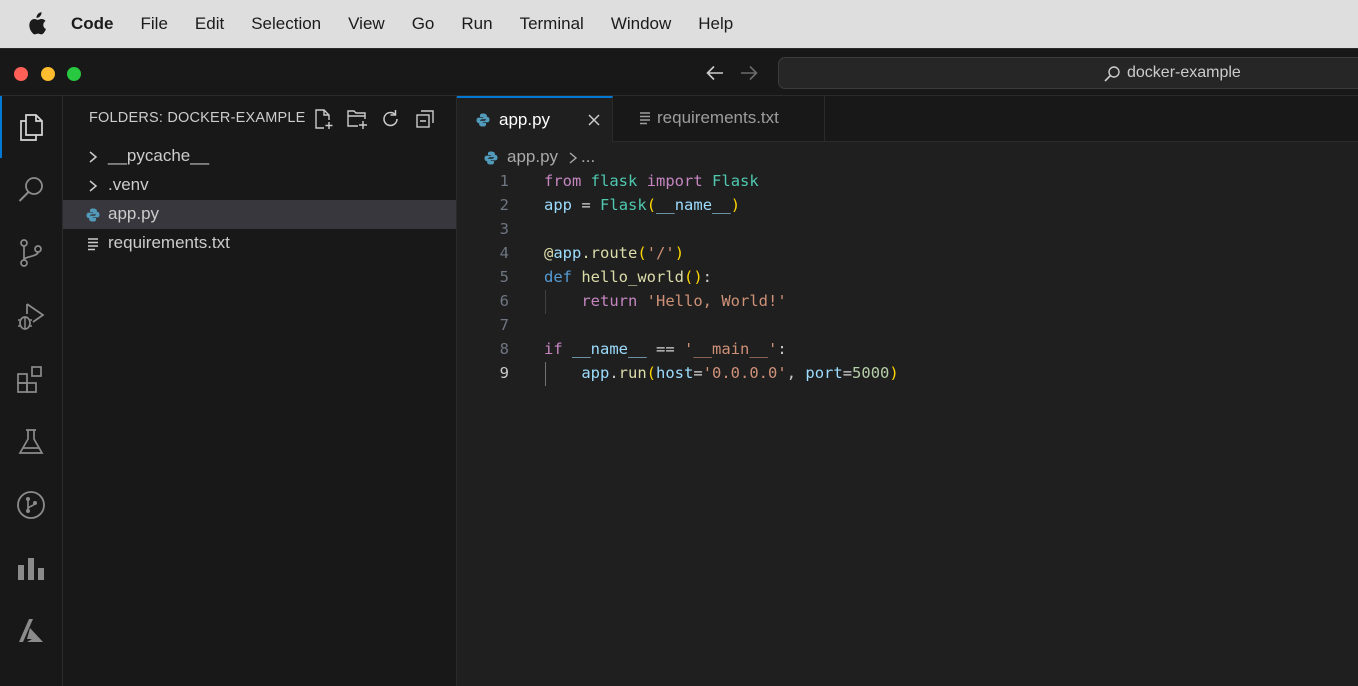  I want to click on tree-item-pycache: __pycache__, so click(259, 156).